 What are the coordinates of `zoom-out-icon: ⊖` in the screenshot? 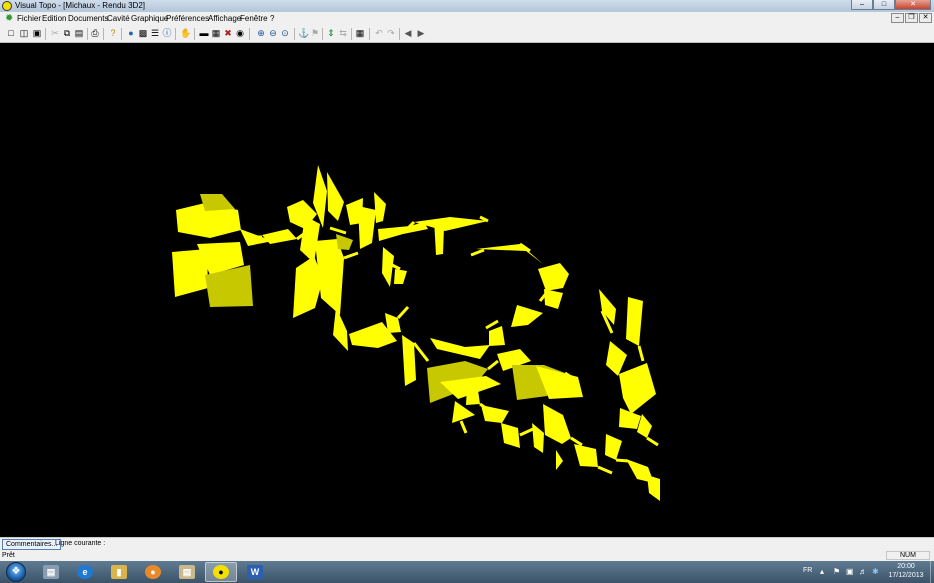 It's located at (273, 33).